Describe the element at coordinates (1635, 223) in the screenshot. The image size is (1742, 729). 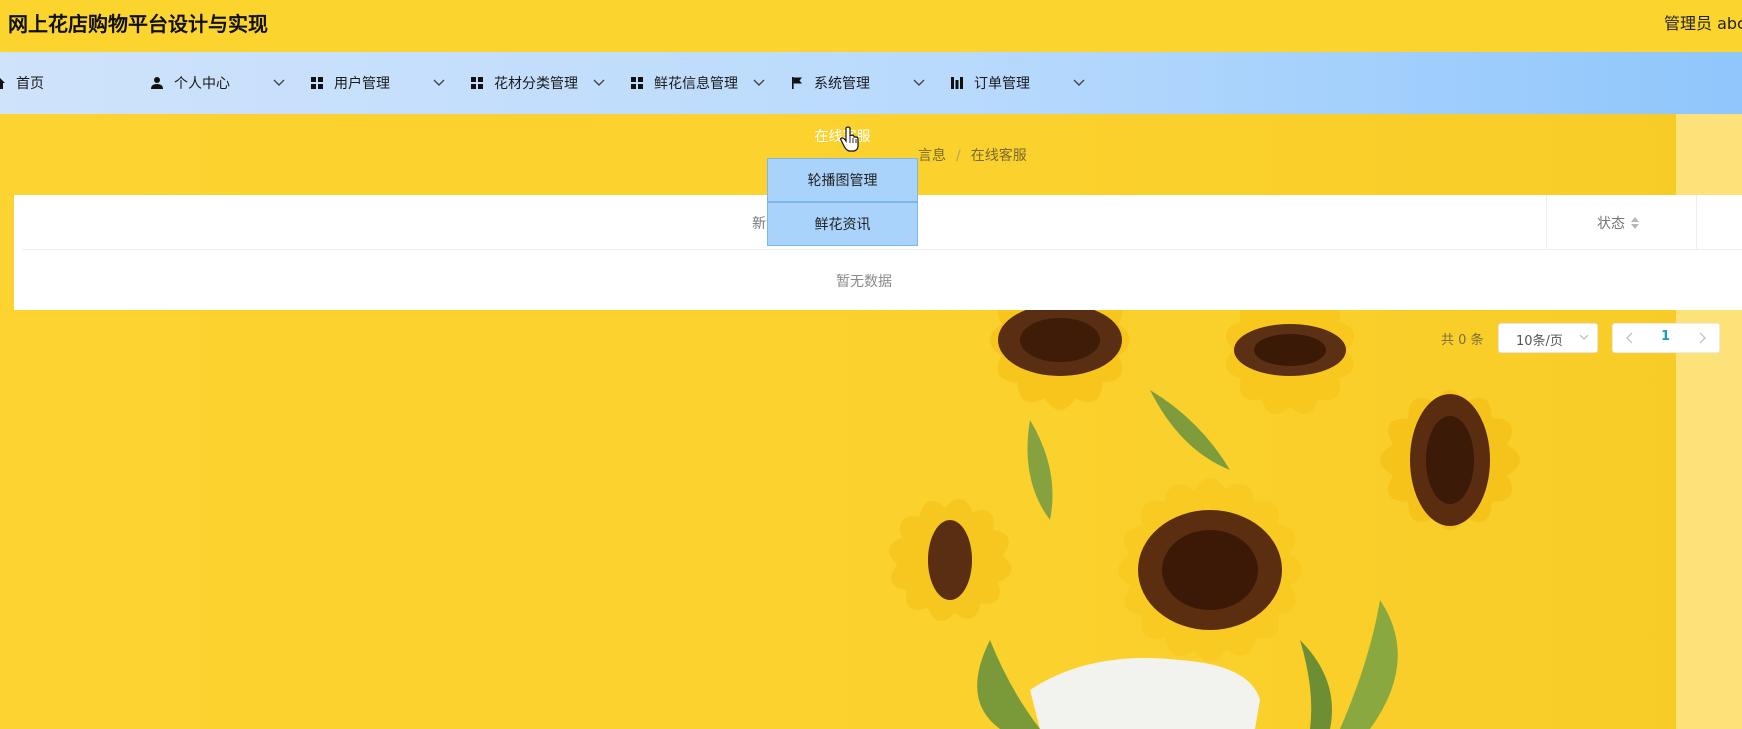
I see `sort-icon` at that location.